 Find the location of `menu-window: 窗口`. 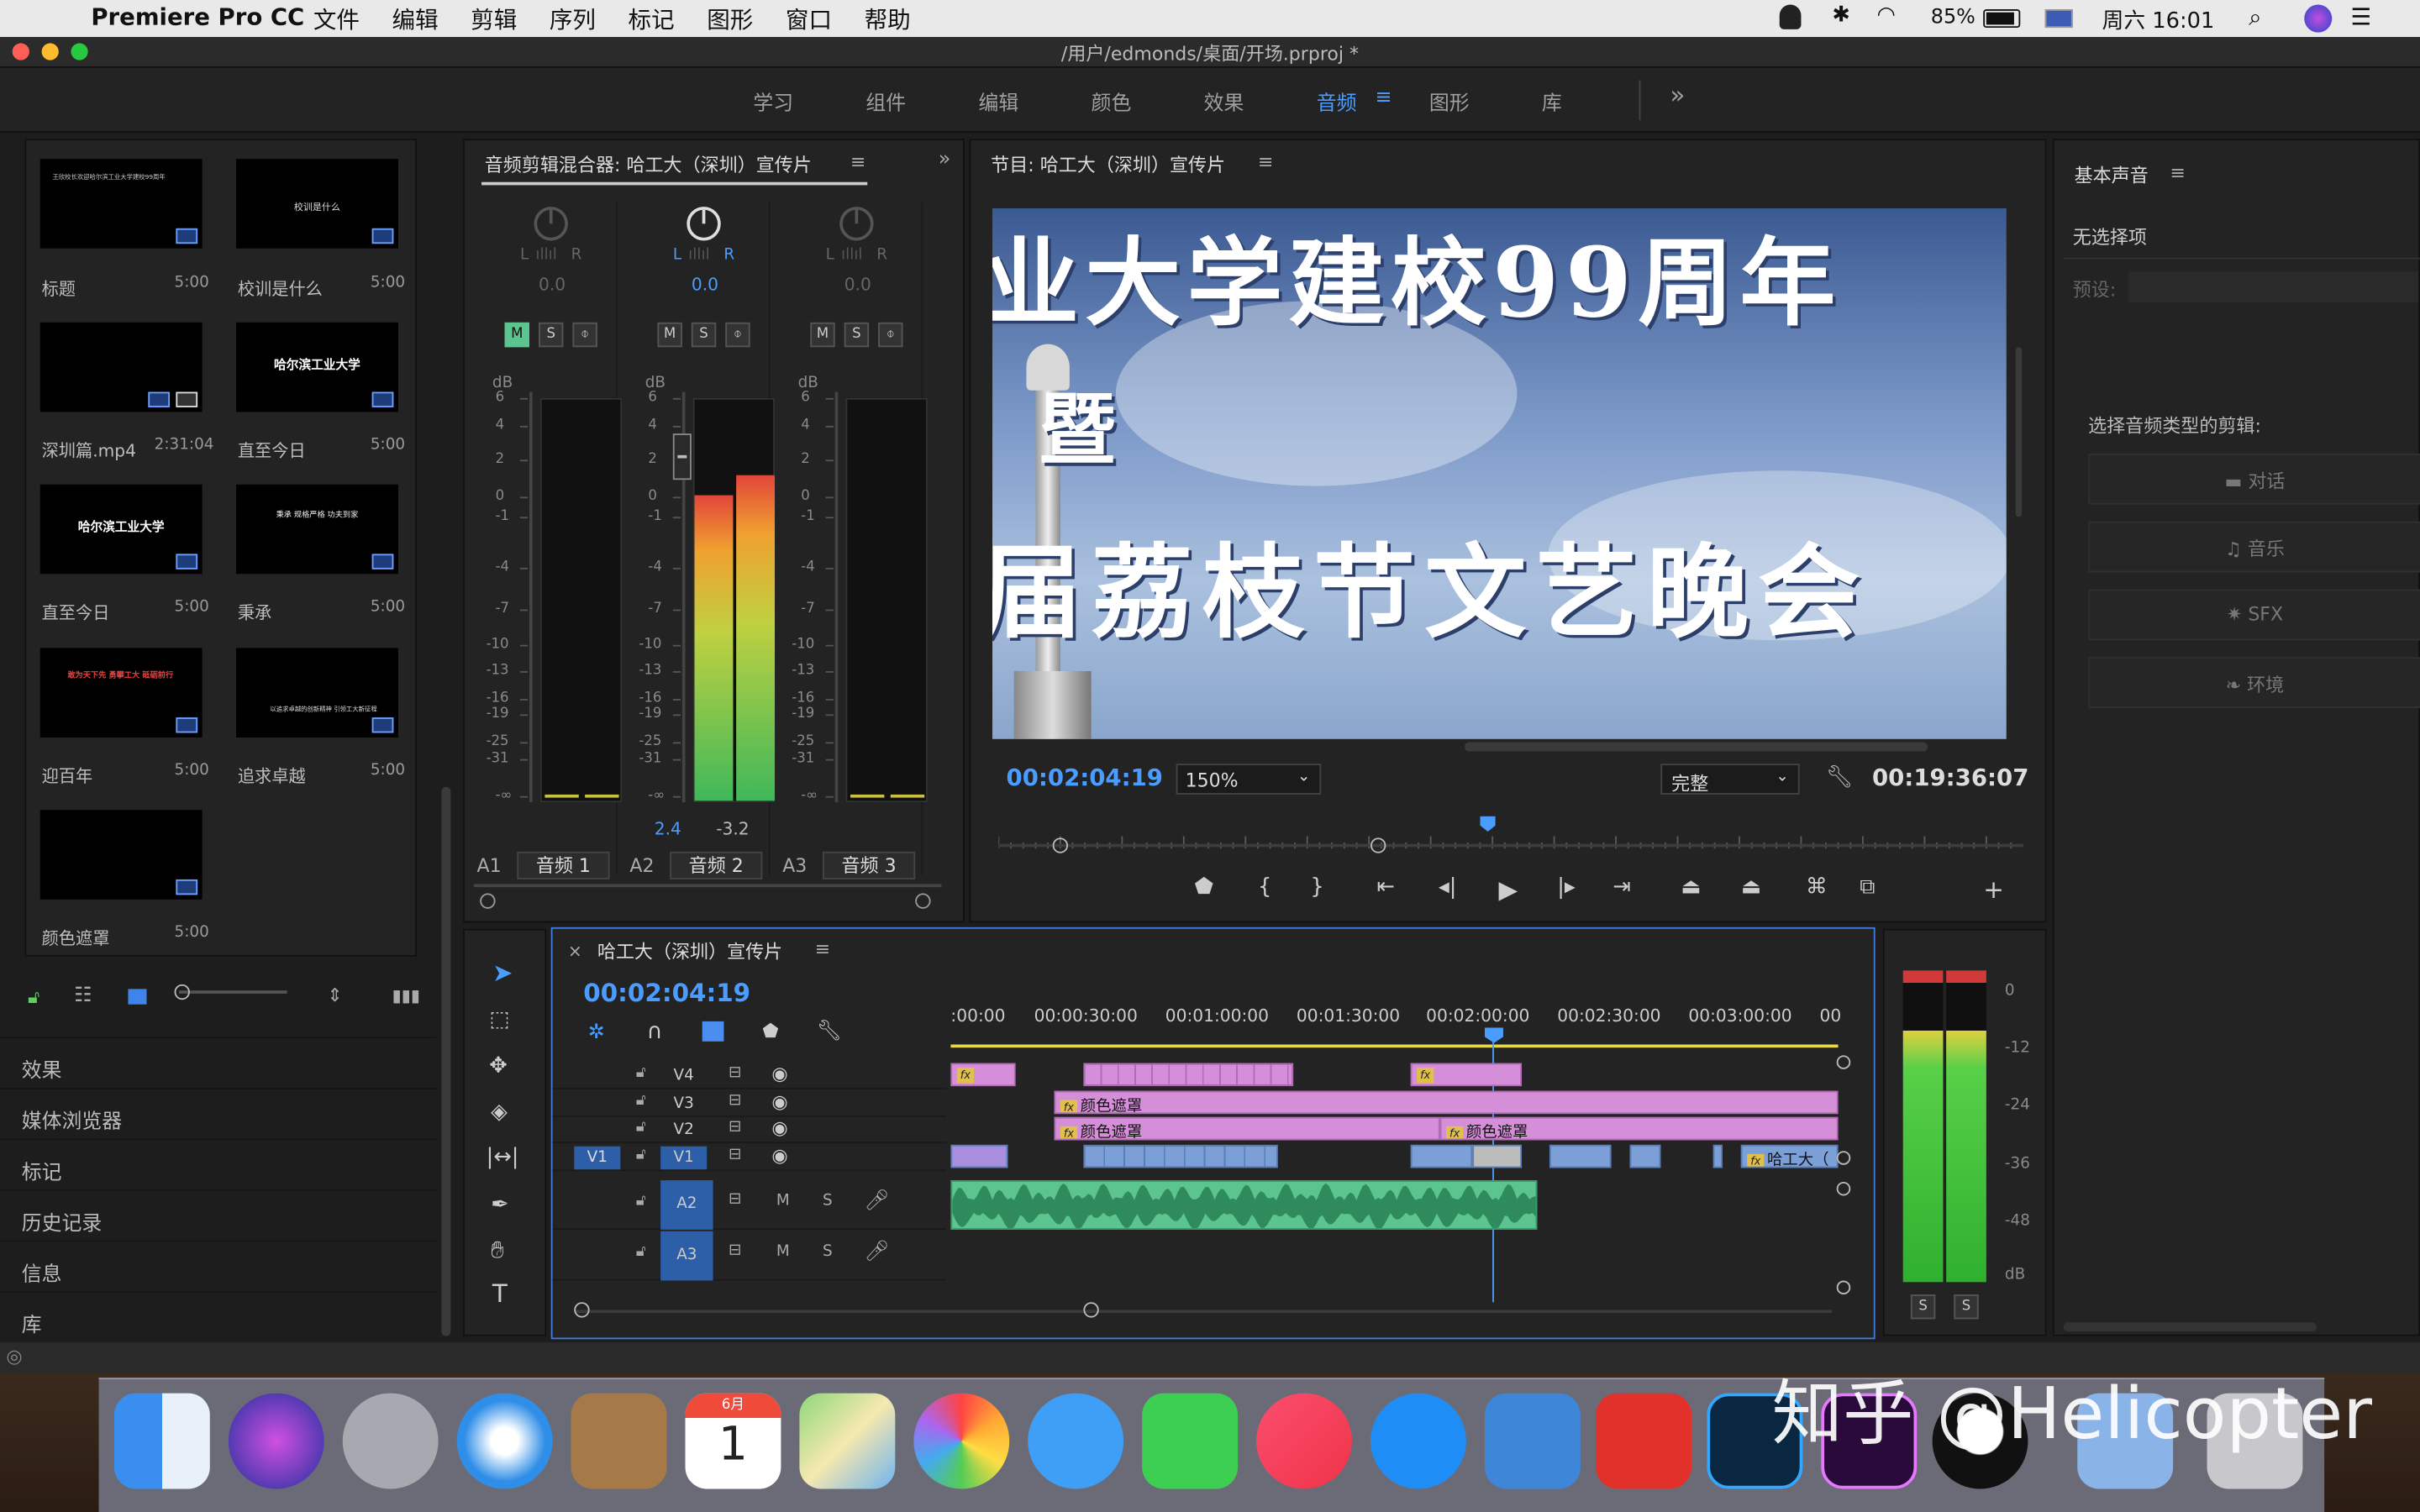

menu-window: 窗口 is located at coordinates (809, 19).